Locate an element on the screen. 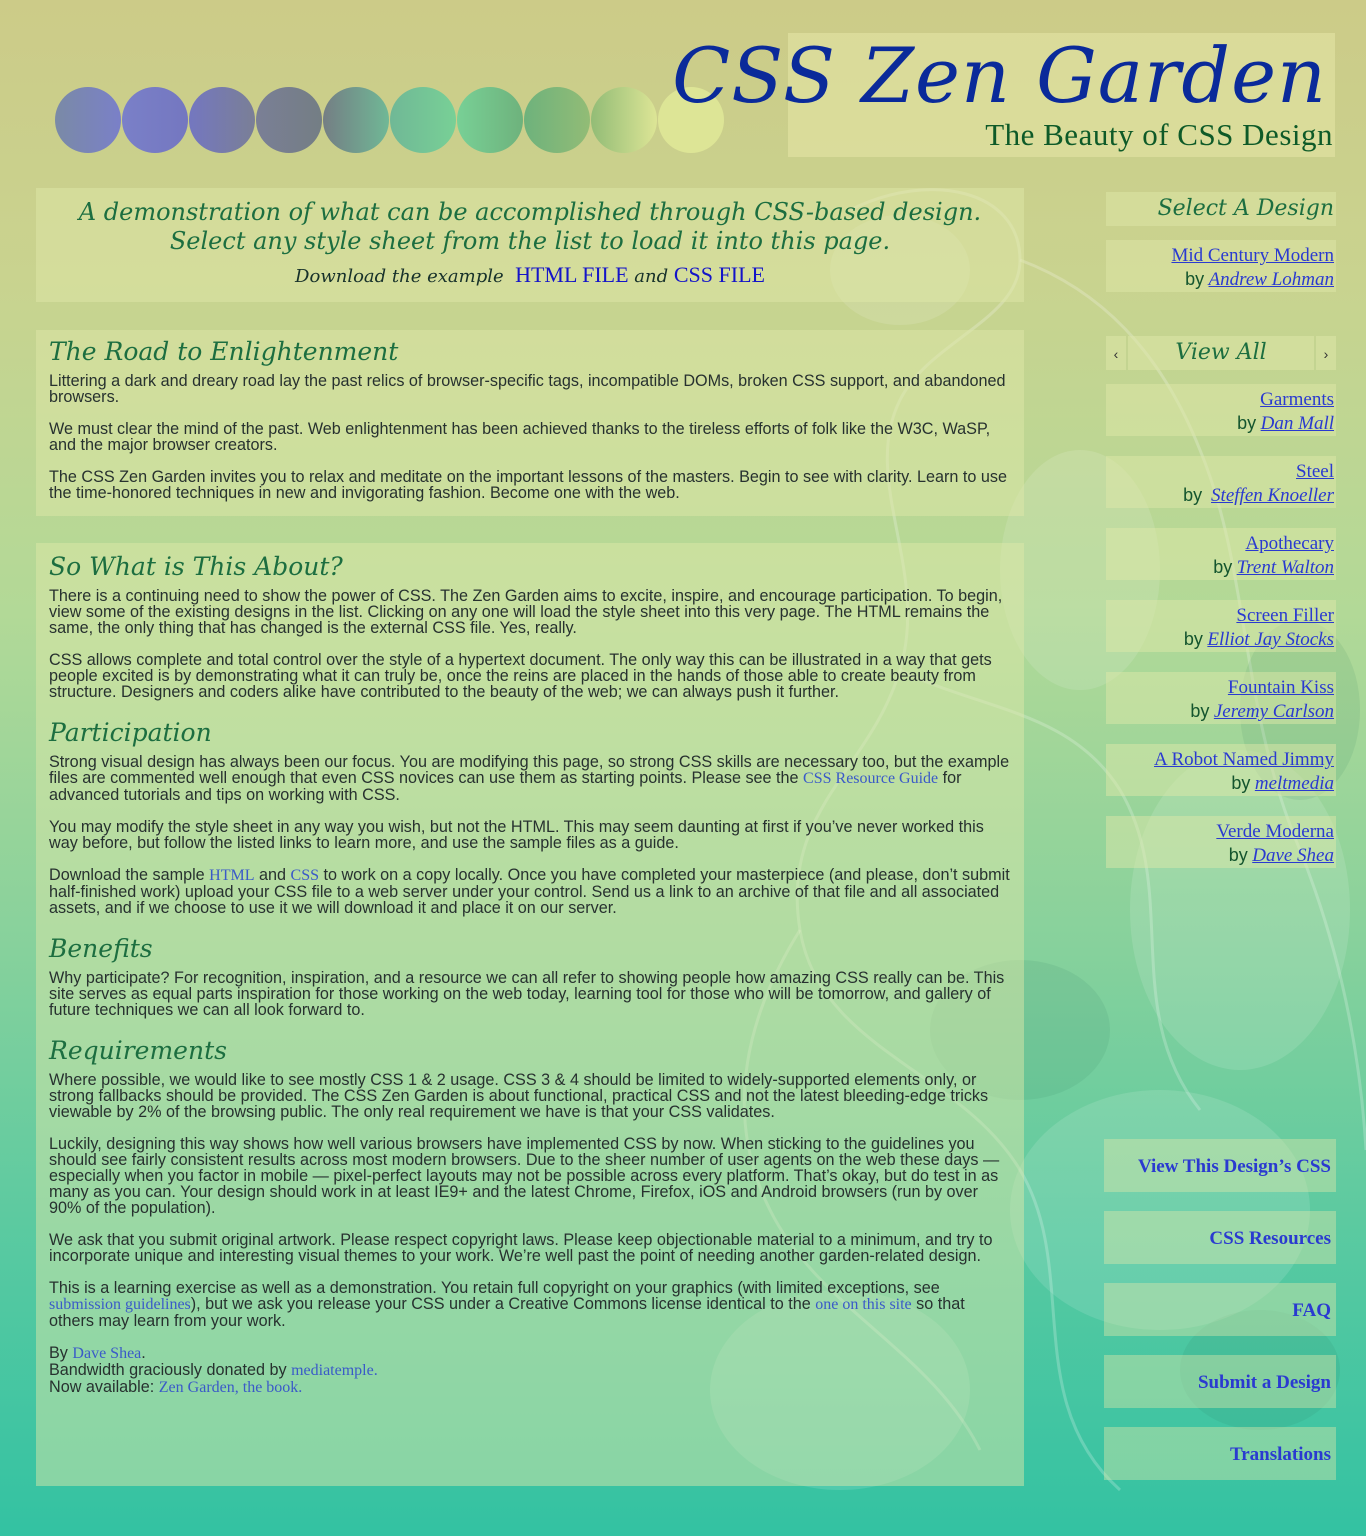  css-resource-guide-link: CSS Resource Guide is located at coordinates (870, 778).